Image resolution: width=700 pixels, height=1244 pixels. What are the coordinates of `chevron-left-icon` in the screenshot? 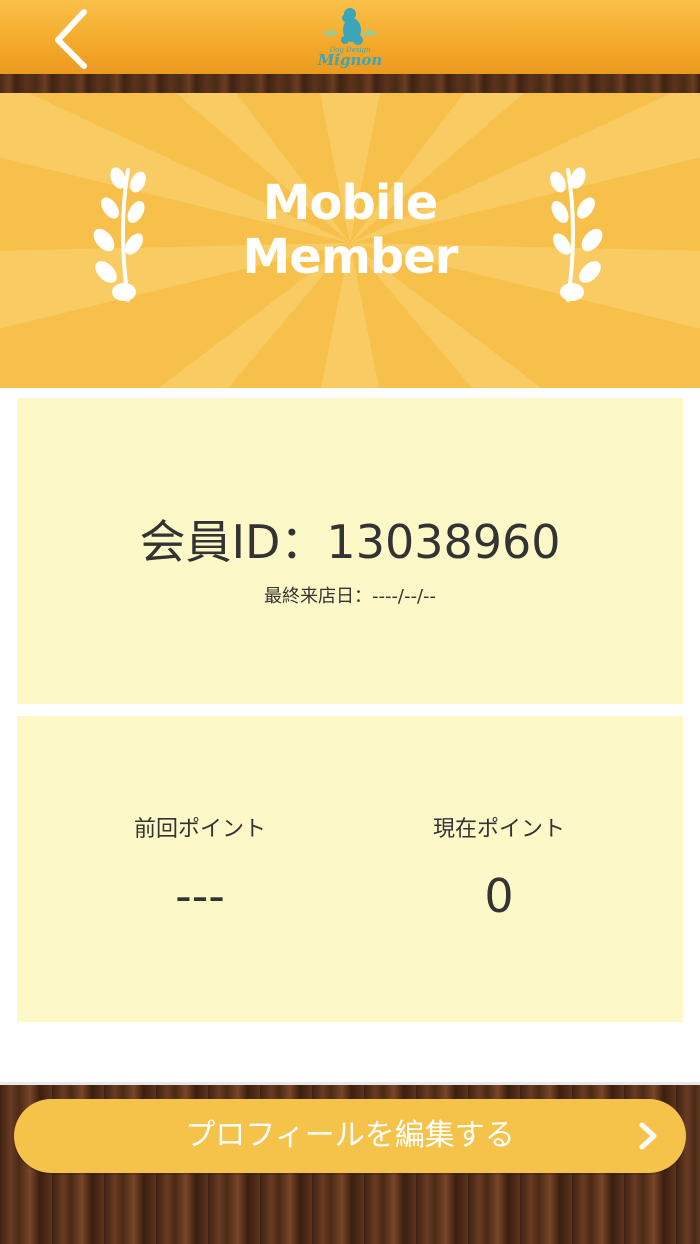 It's located at (71, 39).